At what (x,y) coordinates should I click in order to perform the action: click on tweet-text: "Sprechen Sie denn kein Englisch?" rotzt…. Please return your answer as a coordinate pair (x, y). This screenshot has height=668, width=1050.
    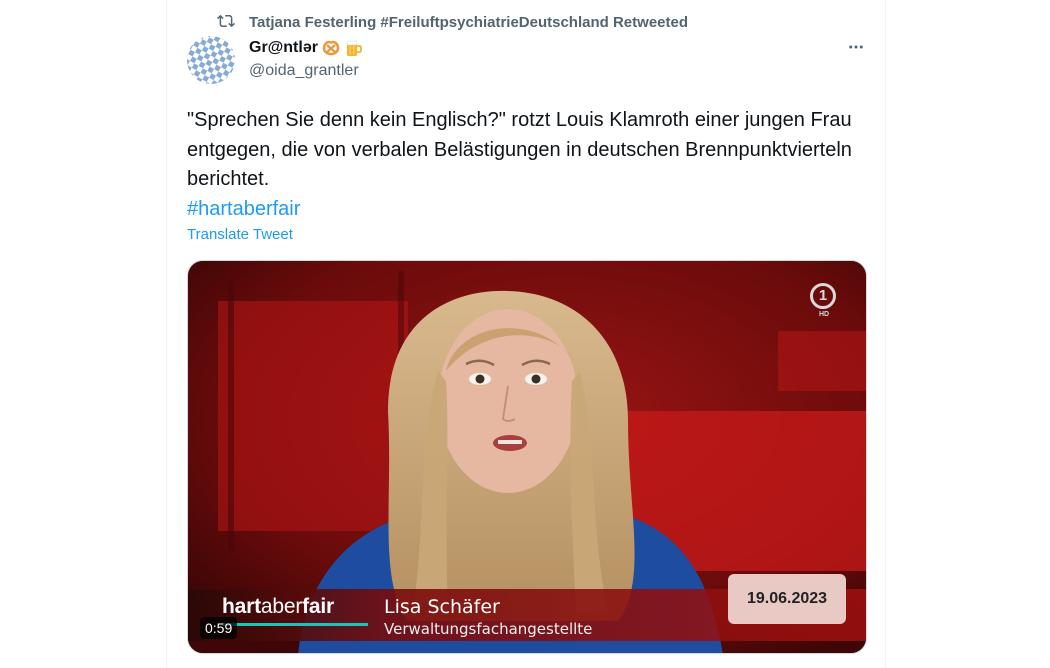
    Looking at the image, I should click on (527, 165).